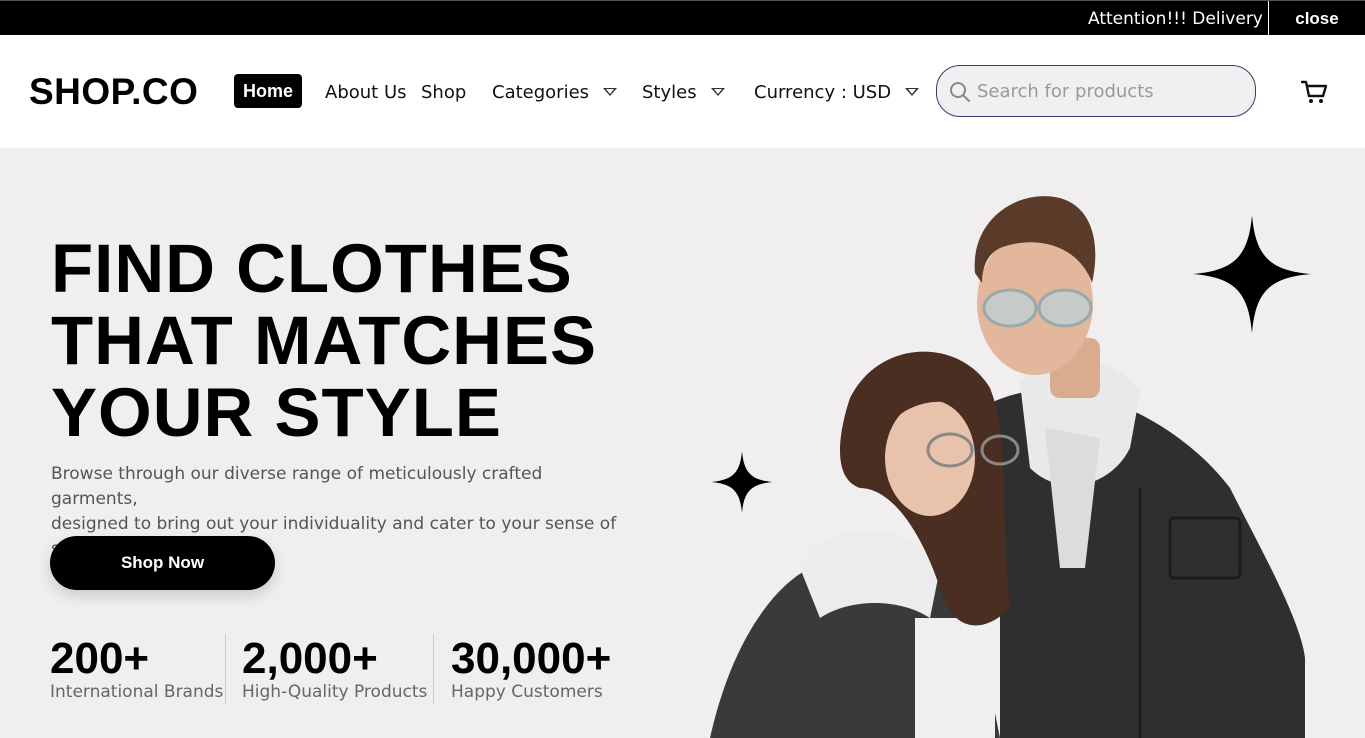 The height and width of the screenshot is (738, 1365). I want to click on close-announcement-button: close, so click(1316, 18).